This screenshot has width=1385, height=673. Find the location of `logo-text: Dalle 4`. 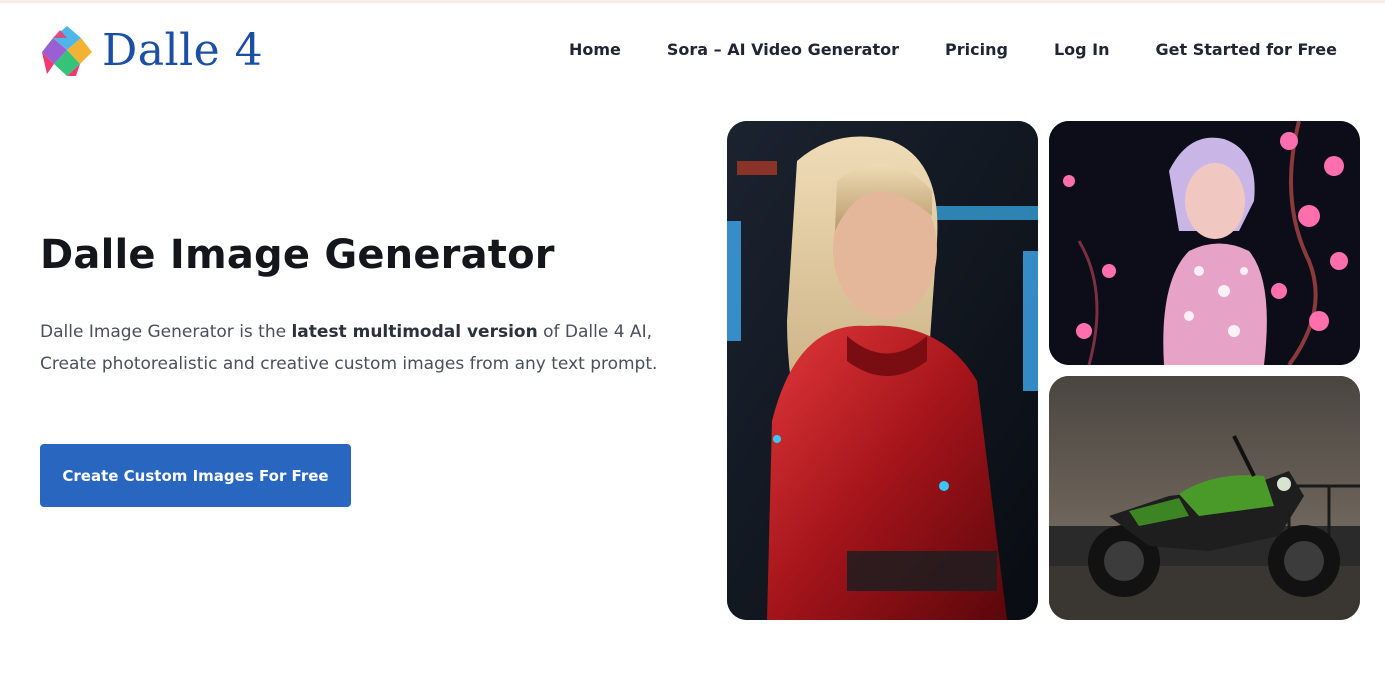

logo-text: Dalle 4 is located at coordinates (183, 50).